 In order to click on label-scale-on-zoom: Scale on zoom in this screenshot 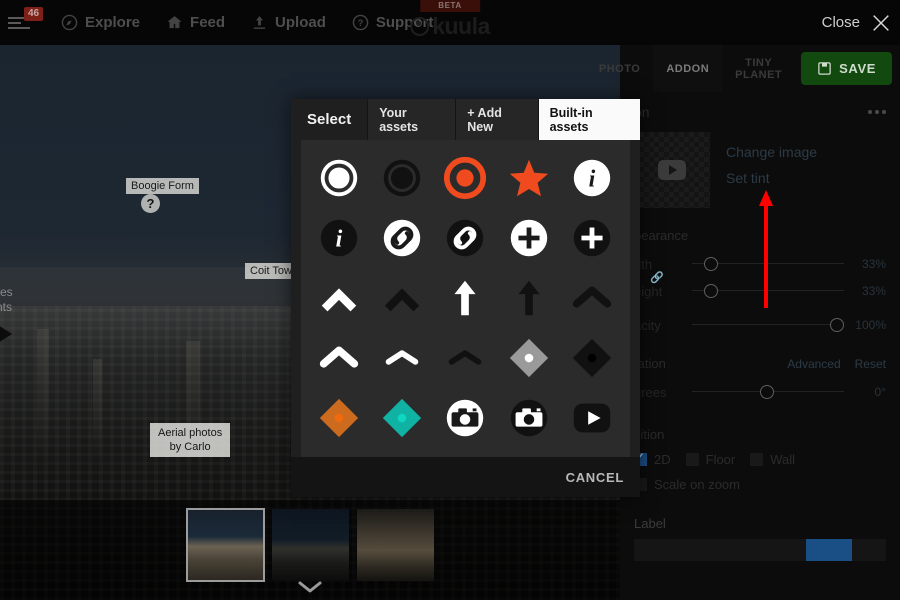, I will do `click(697, 484)`.